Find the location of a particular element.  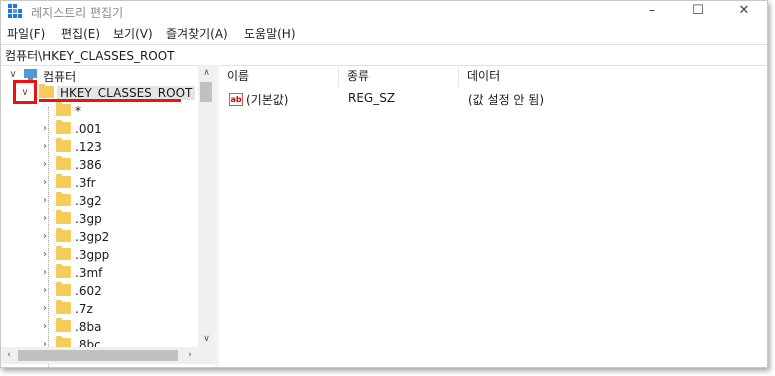

title-bar: 레지스트리 편집기 – ☐ ✕ is located at coordinates (384, 12).